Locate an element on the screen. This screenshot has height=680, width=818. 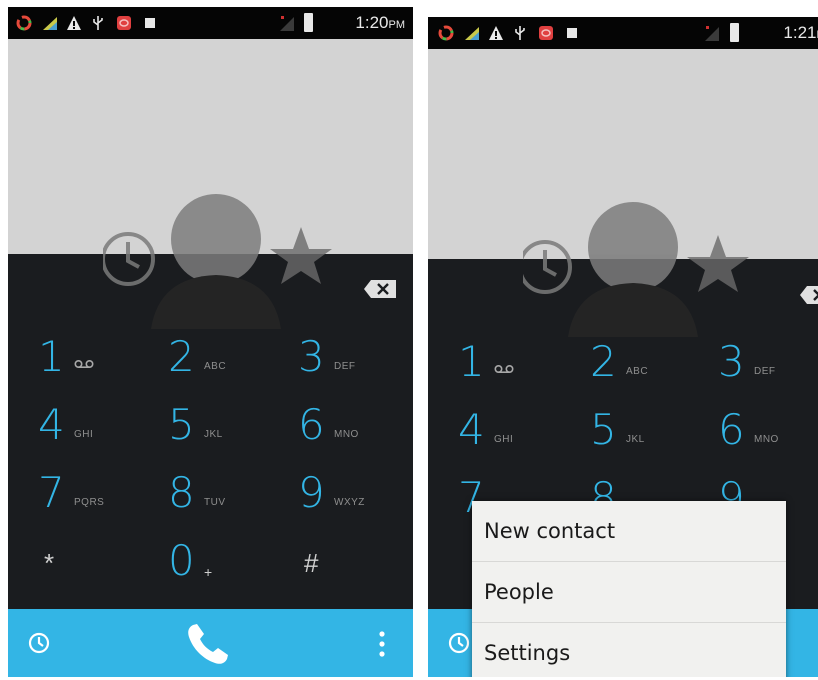
status-clock: 1:21PM is located at coordinates (800, 33).